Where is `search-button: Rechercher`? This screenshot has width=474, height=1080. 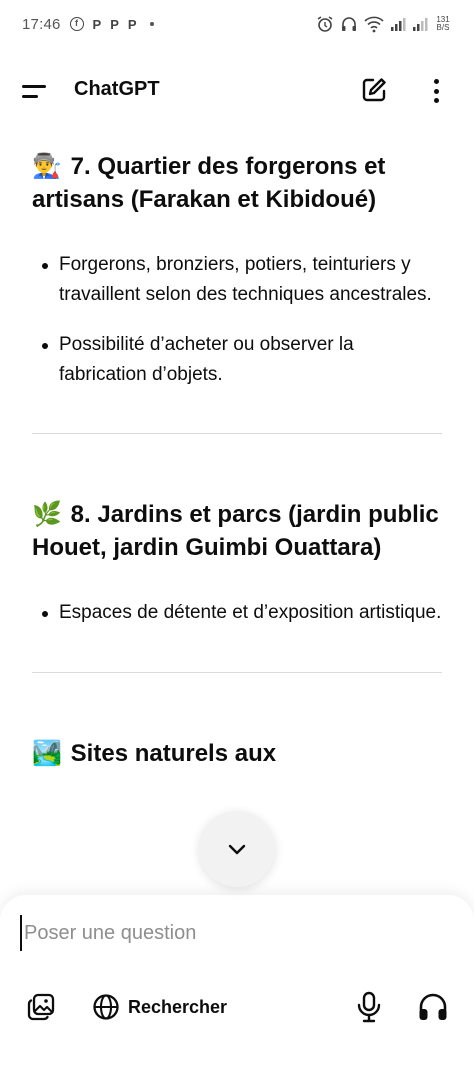 search-button: Rechercher is located at coordinates (159, 1007).